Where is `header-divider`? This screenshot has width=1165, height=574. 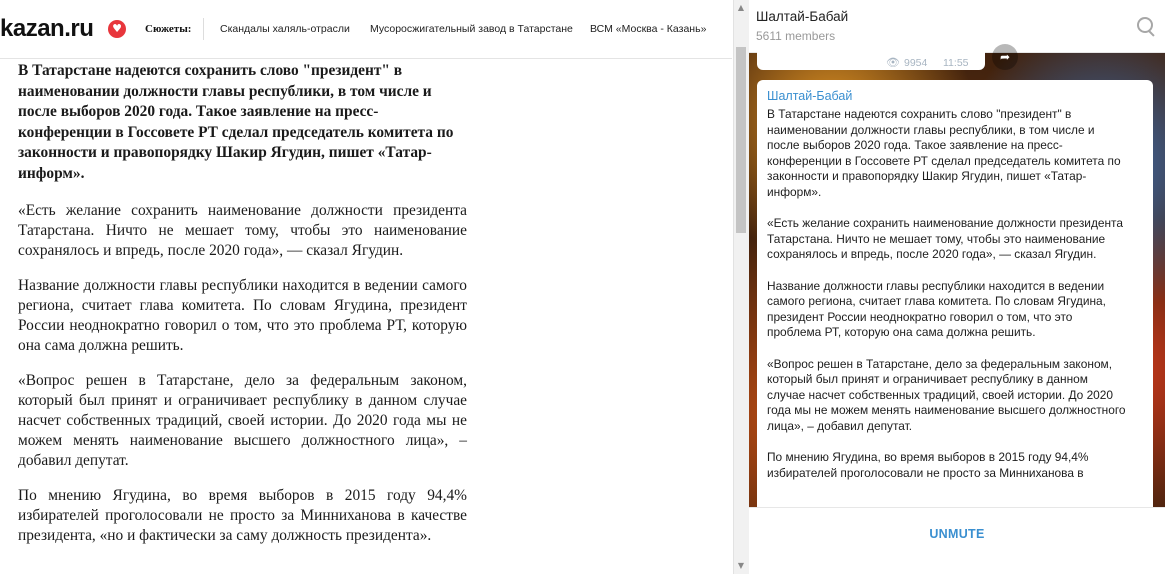 header-divider is located at coordinates (203, 29).